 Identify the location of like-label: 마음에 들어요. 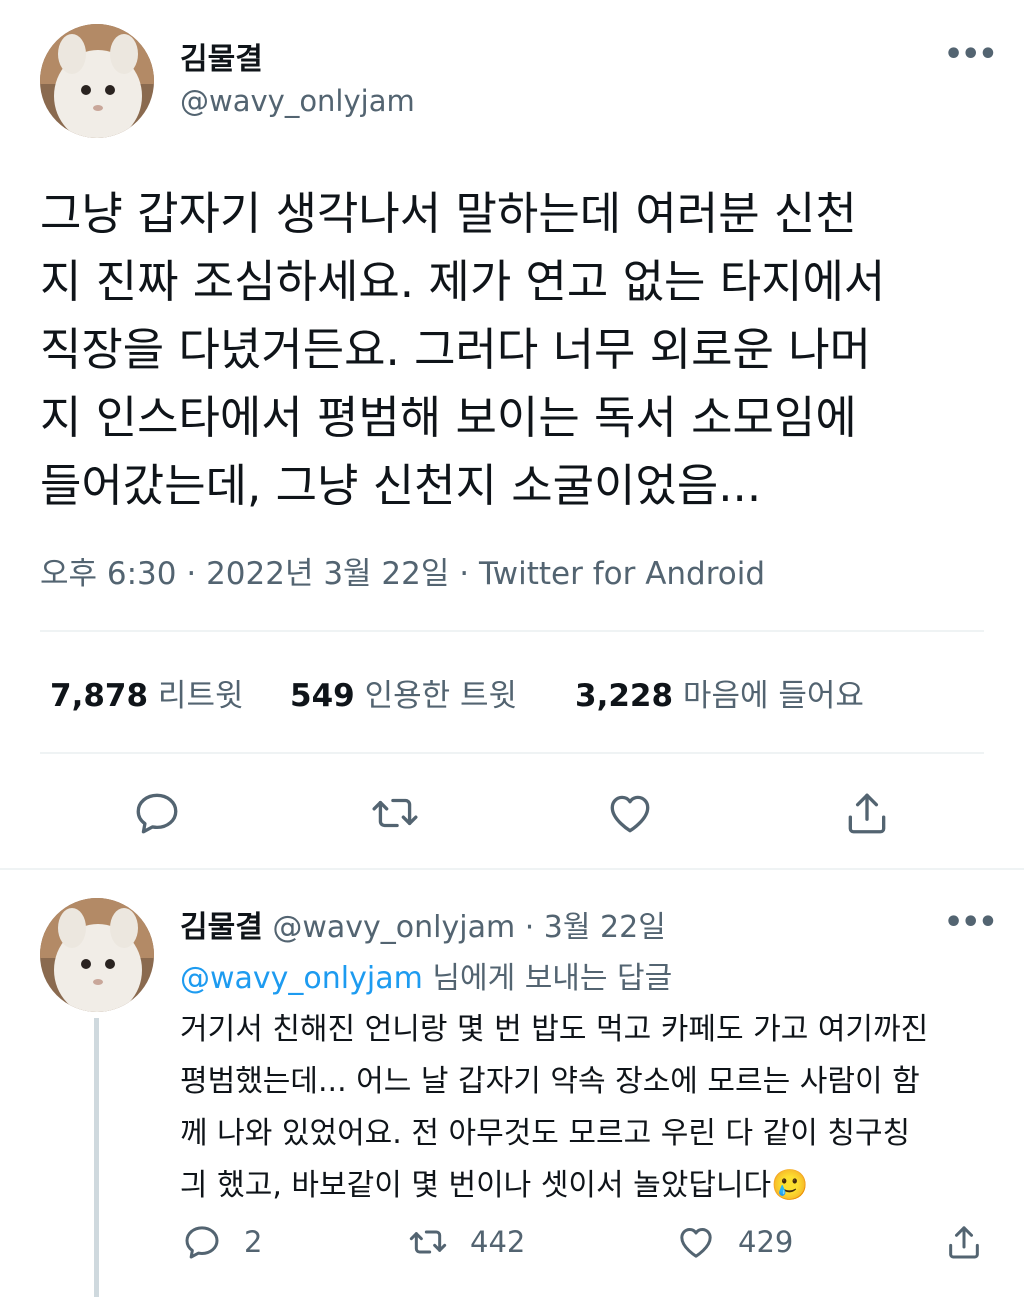
(773, 696).